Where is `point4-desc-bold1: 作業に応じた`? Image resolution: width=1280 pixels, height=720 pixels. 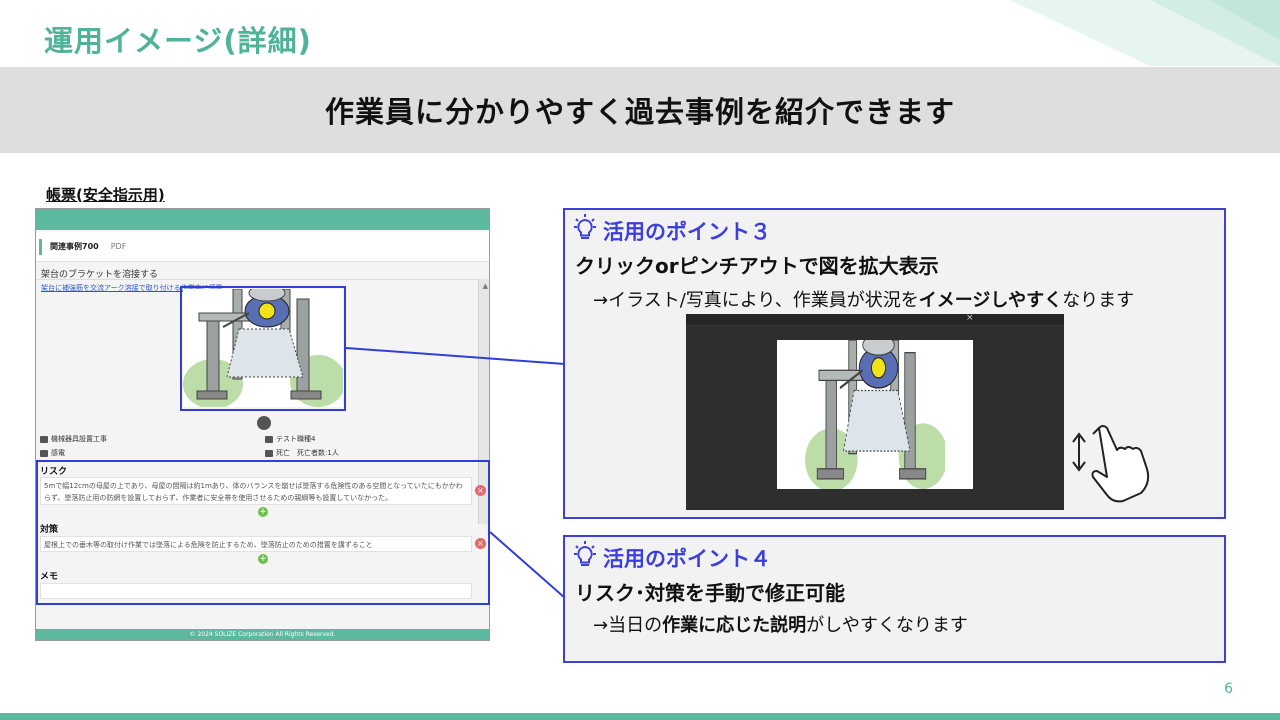 point4-desc-bold1: 作業に応じた is located at coordinates (716, 625).